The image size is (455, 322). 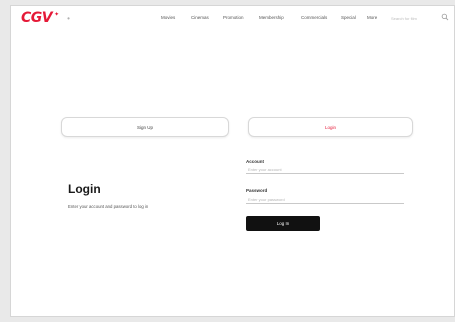 I want to click on tab-login: Login, so click(x=330, y=127).